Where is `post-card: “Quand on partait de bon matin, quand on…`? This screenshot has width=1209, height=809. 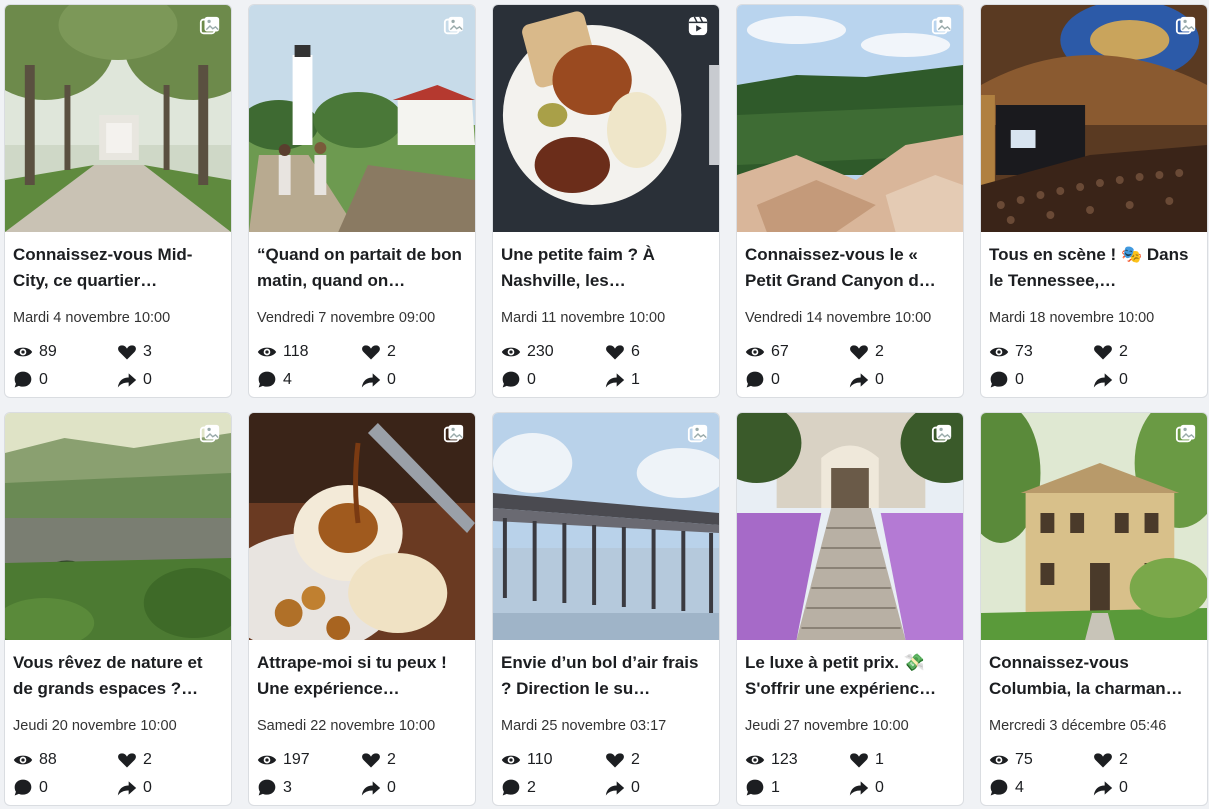 post-card: “Quand on partait de bon matin, quand on… is located at coordinates (362, 201).